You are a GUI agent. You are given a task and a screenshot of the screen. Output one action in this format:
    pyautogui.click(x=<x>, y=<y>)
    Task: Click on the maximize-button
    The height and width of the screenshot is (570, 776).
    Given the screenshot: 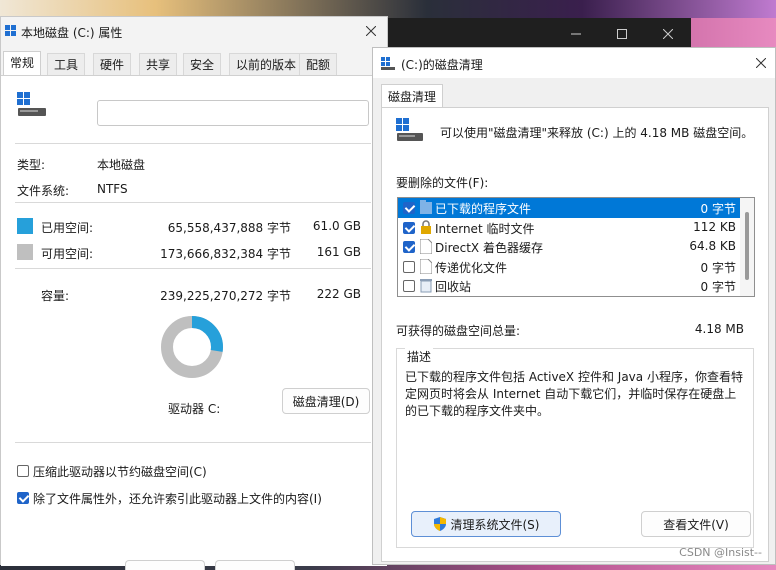 What is the action you would take?
    pyautogui.click(x=622, y=34)
    